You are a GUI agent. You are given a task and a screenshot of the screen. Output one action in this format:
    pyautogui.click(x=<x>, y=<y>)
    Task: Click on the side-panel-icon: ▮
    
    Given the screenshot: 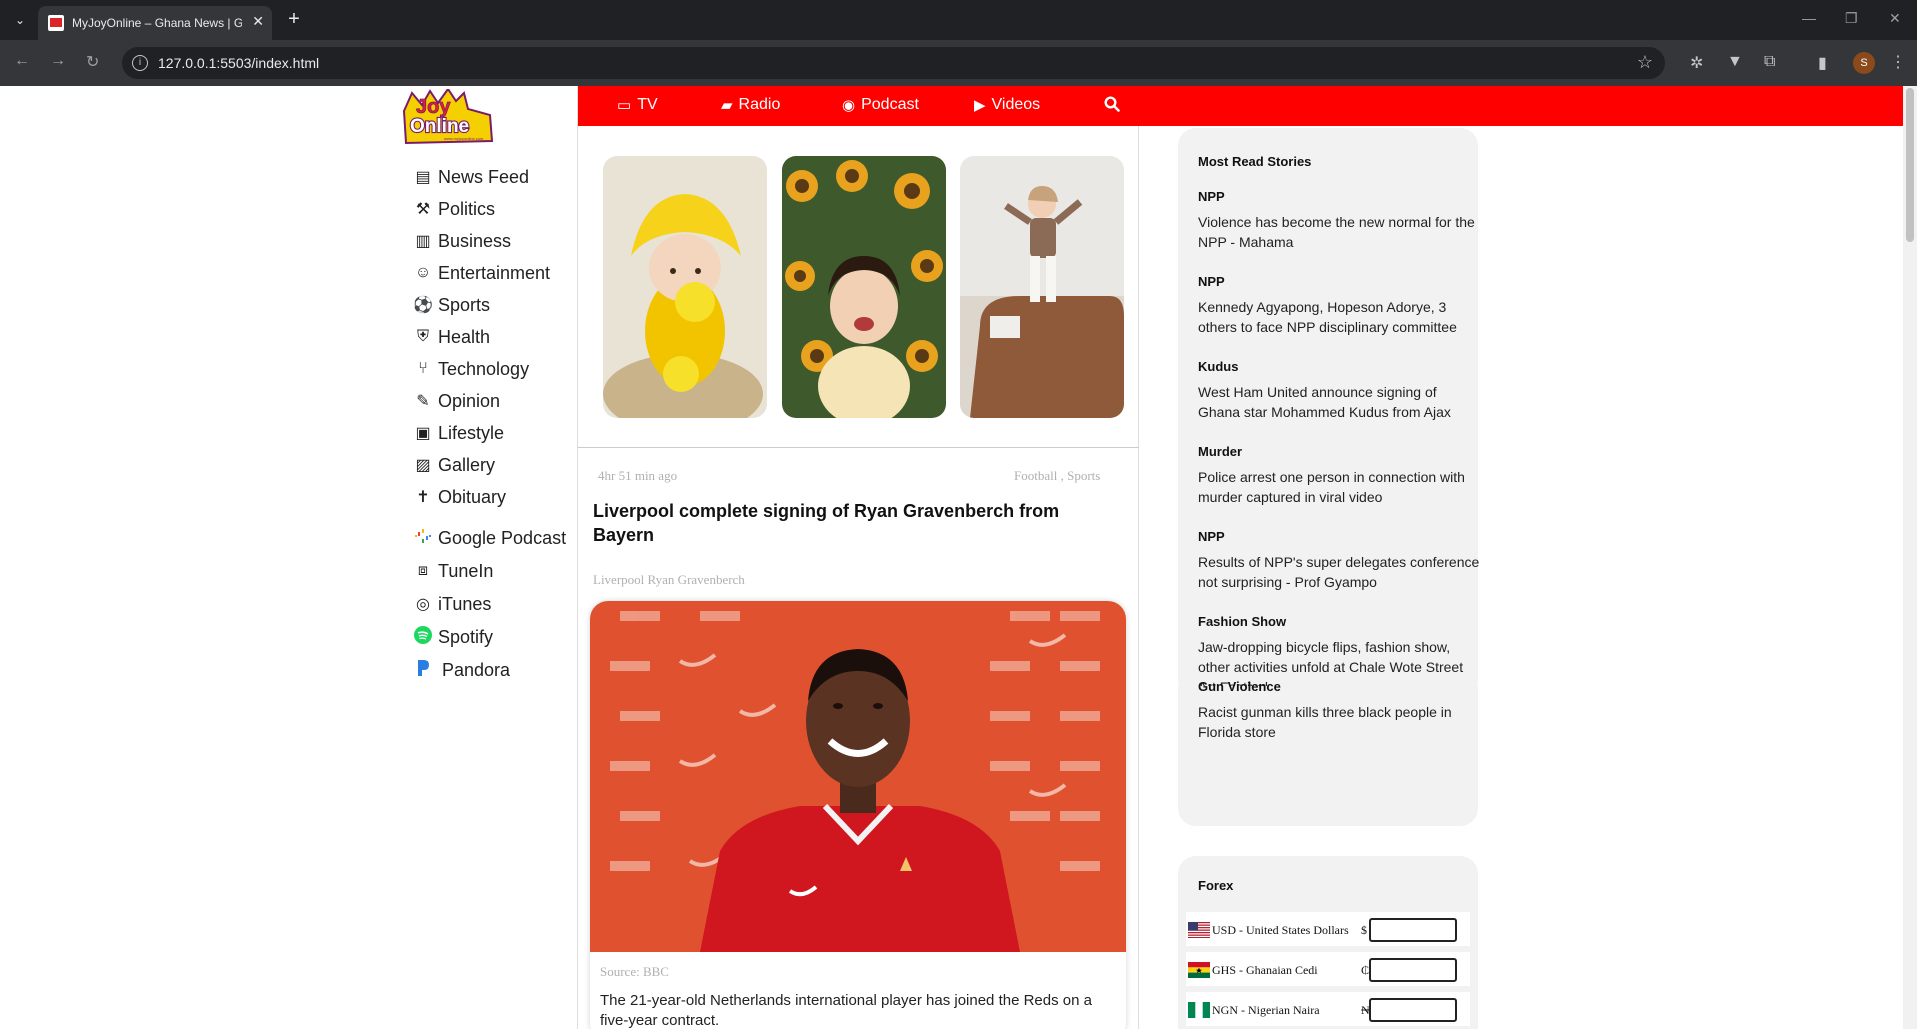 What is the action you would take?
    pyautogui.click(x=1822, y=63)
    